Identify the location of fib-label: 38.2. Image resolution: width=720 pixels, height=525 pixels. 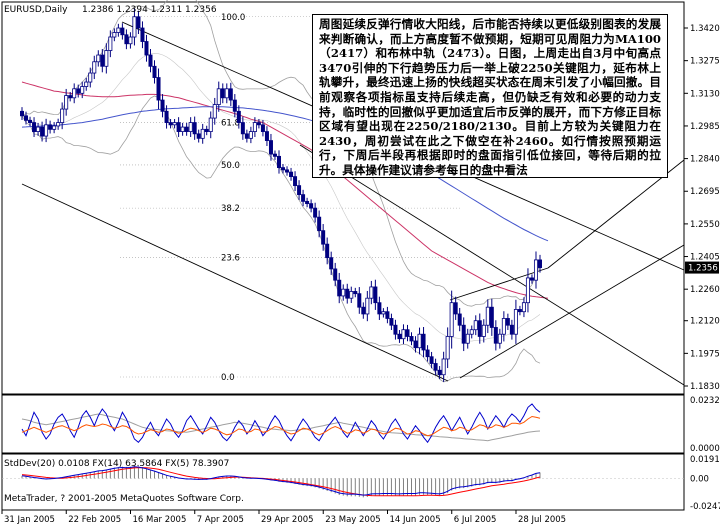
(230, 209).